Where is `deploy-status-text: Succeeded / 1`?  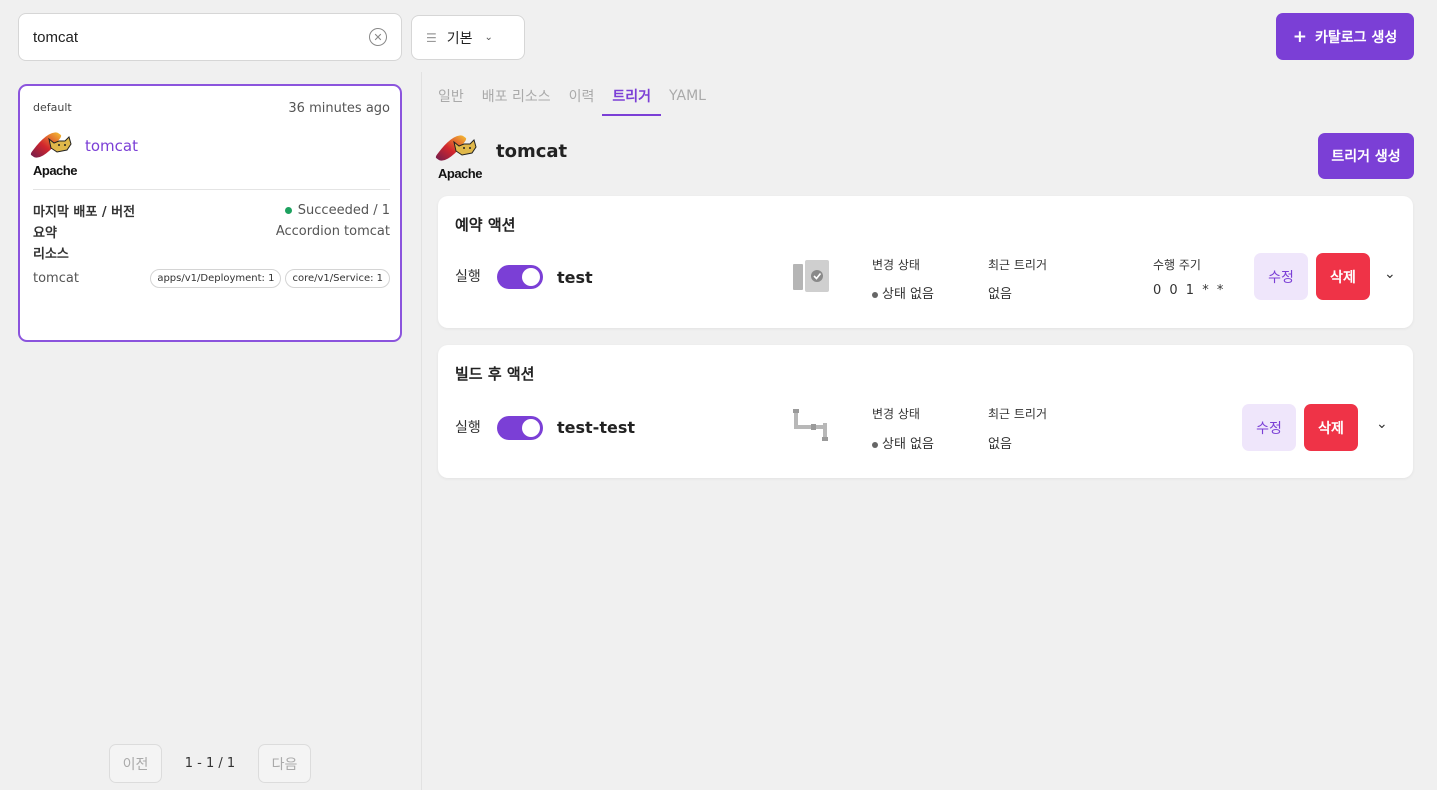
deploy-status-text: Succeeded / 1 is located at coordinates (343, 210).